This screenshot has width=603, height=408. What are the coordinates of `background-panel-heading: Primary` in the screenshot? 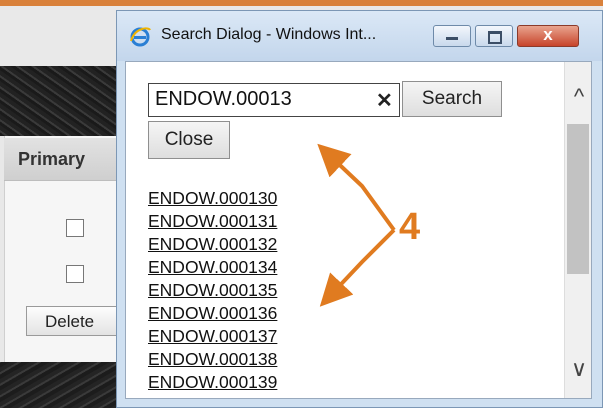 It's located at (67, 159).